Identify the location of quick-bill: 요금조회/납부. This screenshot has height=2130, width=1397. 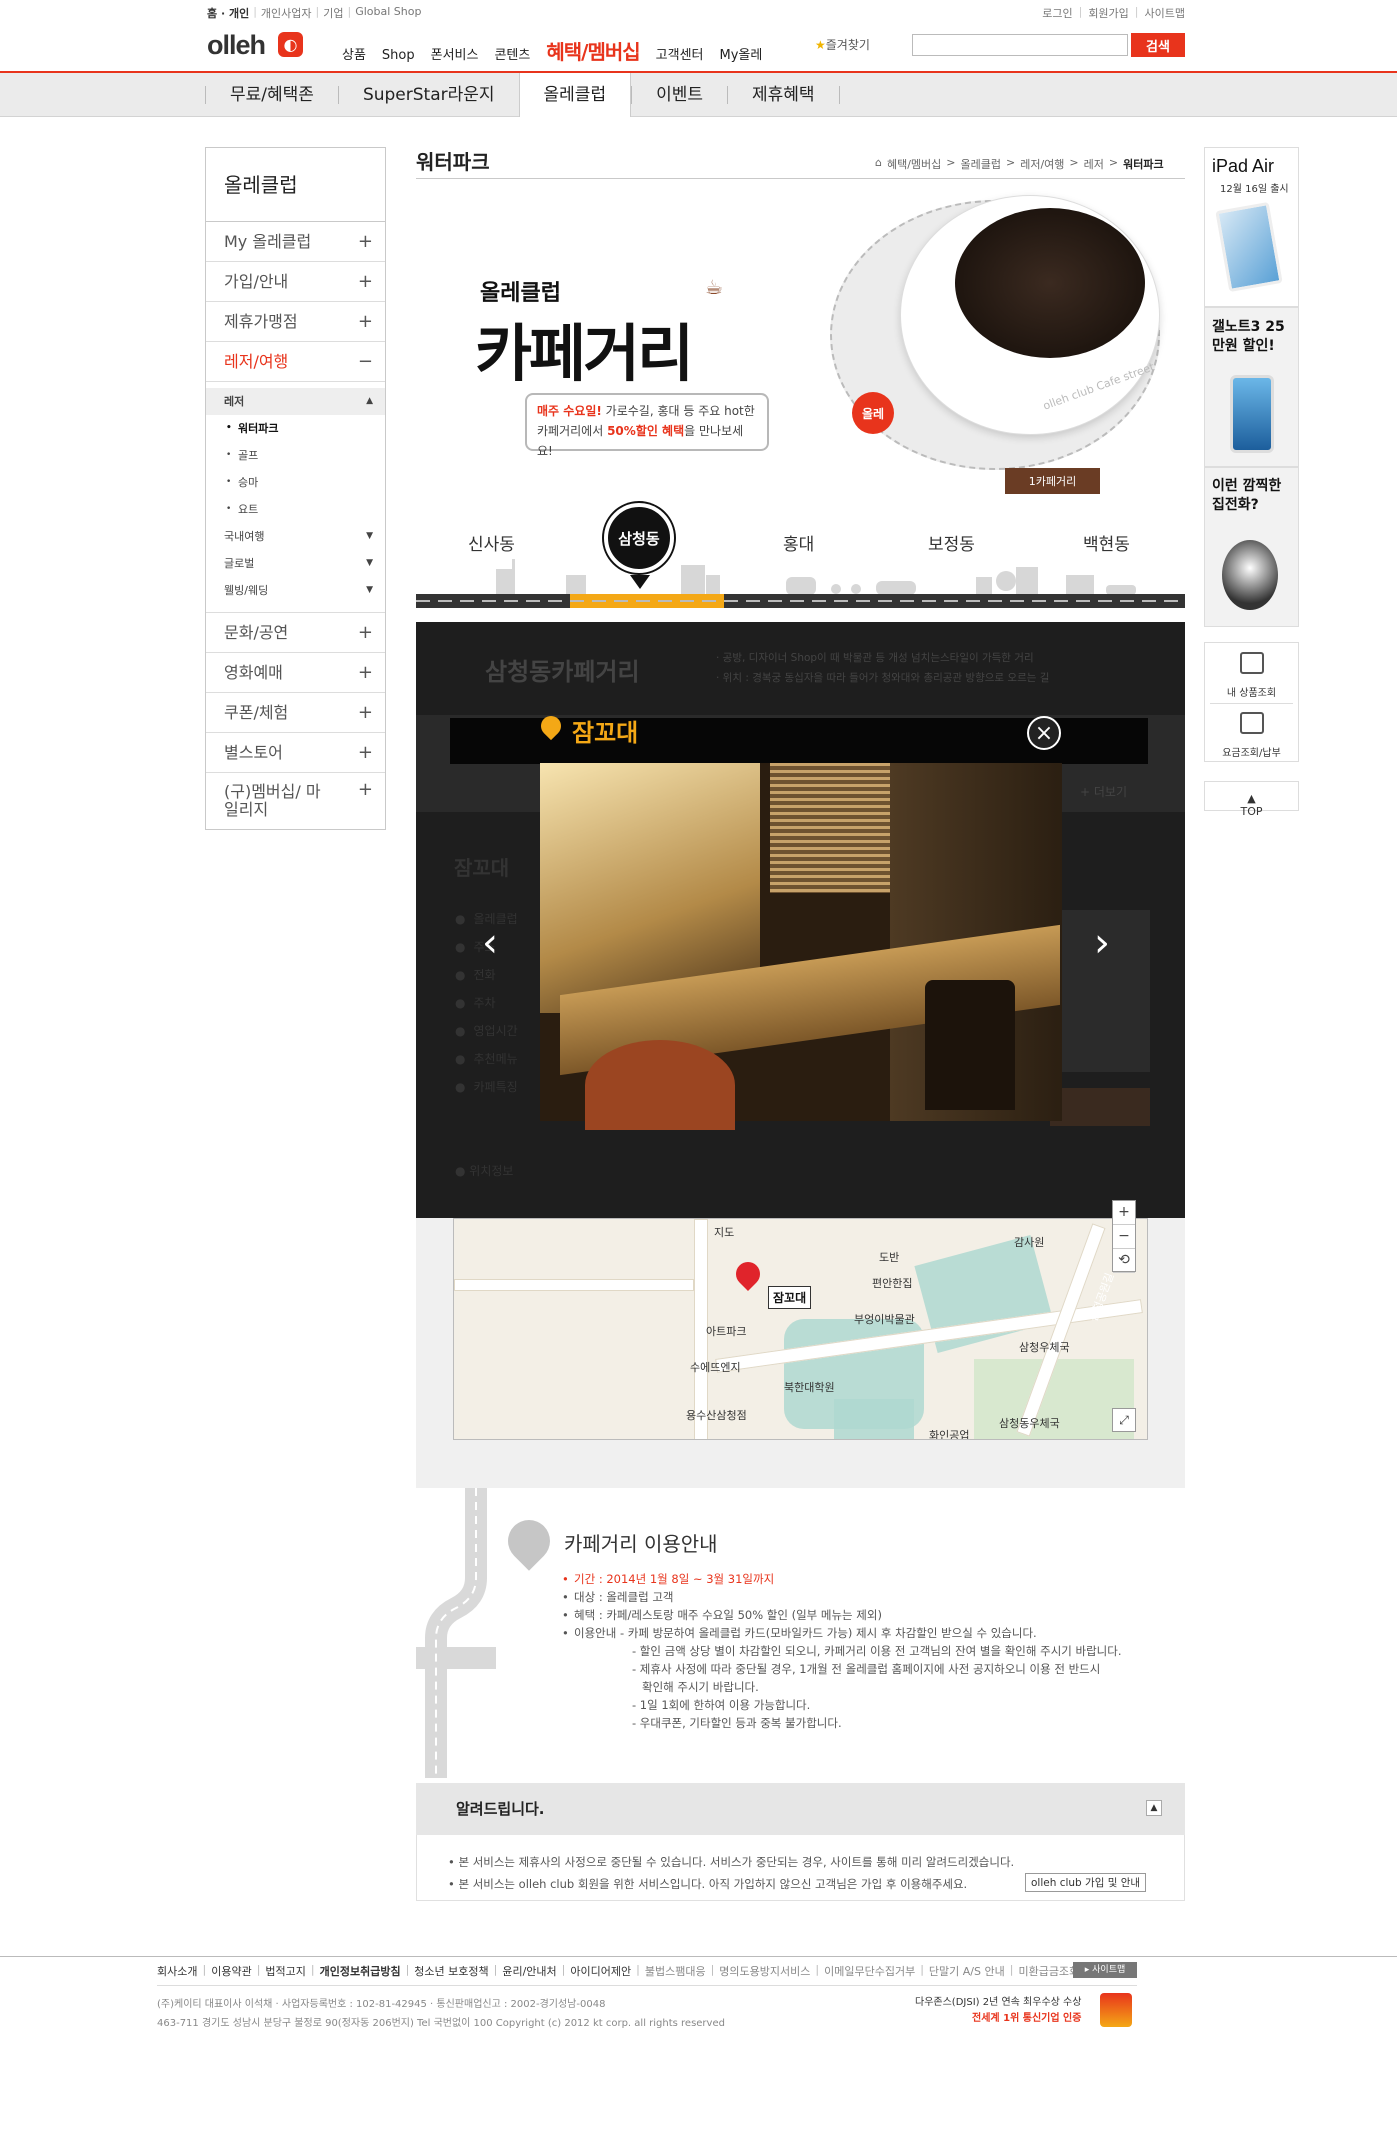
(1251, 751).